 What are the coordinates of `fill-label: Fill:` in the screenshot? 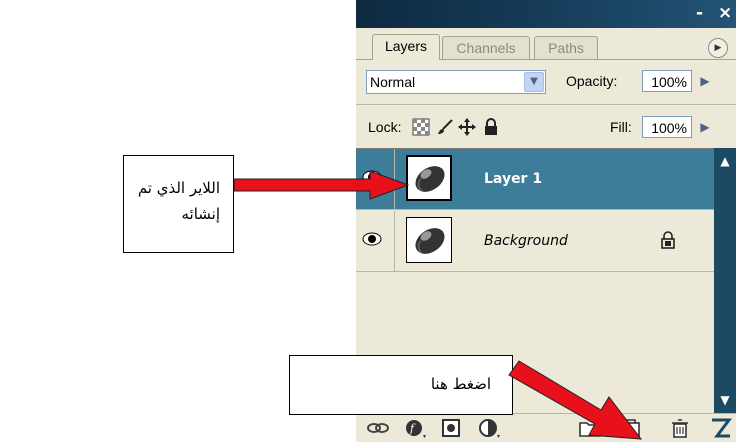 It's located at (621, 127).